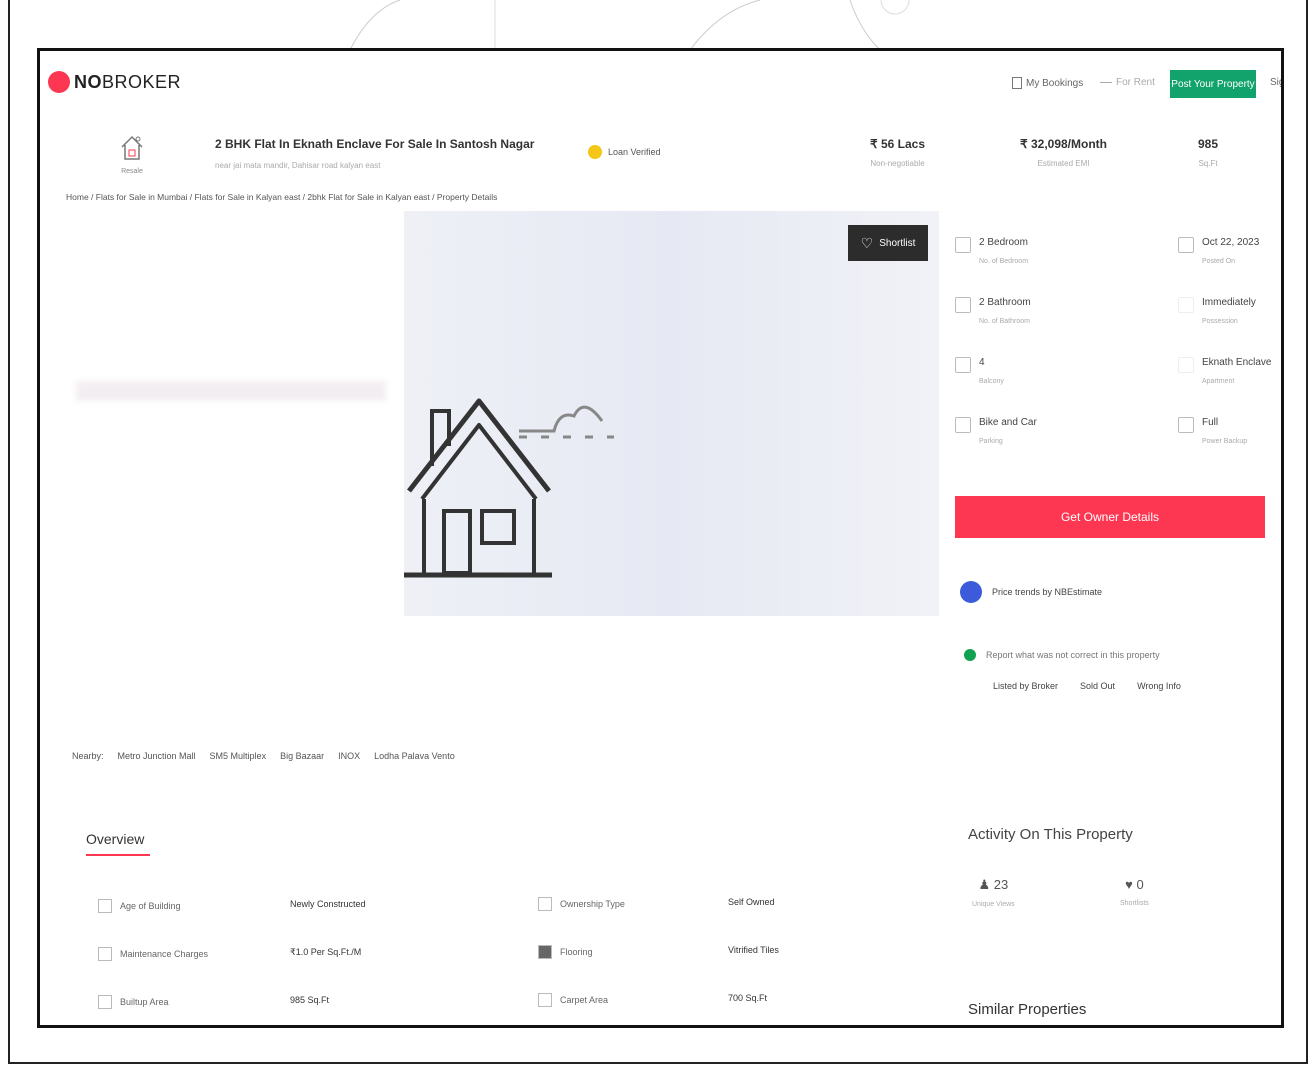 This screenshot has height=1068, width=1313. Describe the element at coordinates (991, 441) in the screenshot. I see `spec-parking-label: Parking` at that location.